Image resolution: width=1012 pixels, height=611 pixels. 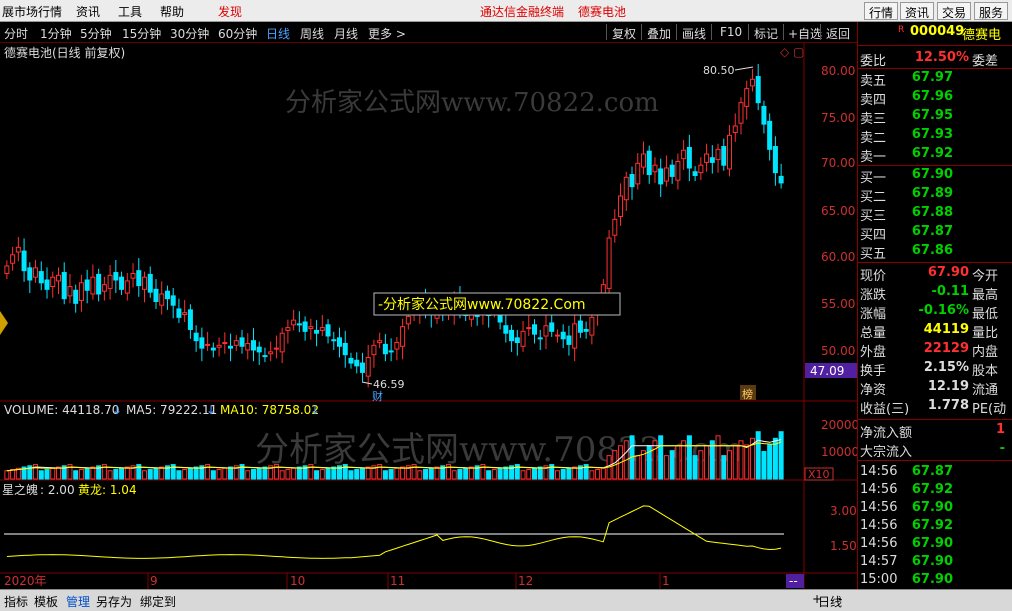 I want to click on stat-row: 外盘 22129 内盘, so click(x=935, y=350).